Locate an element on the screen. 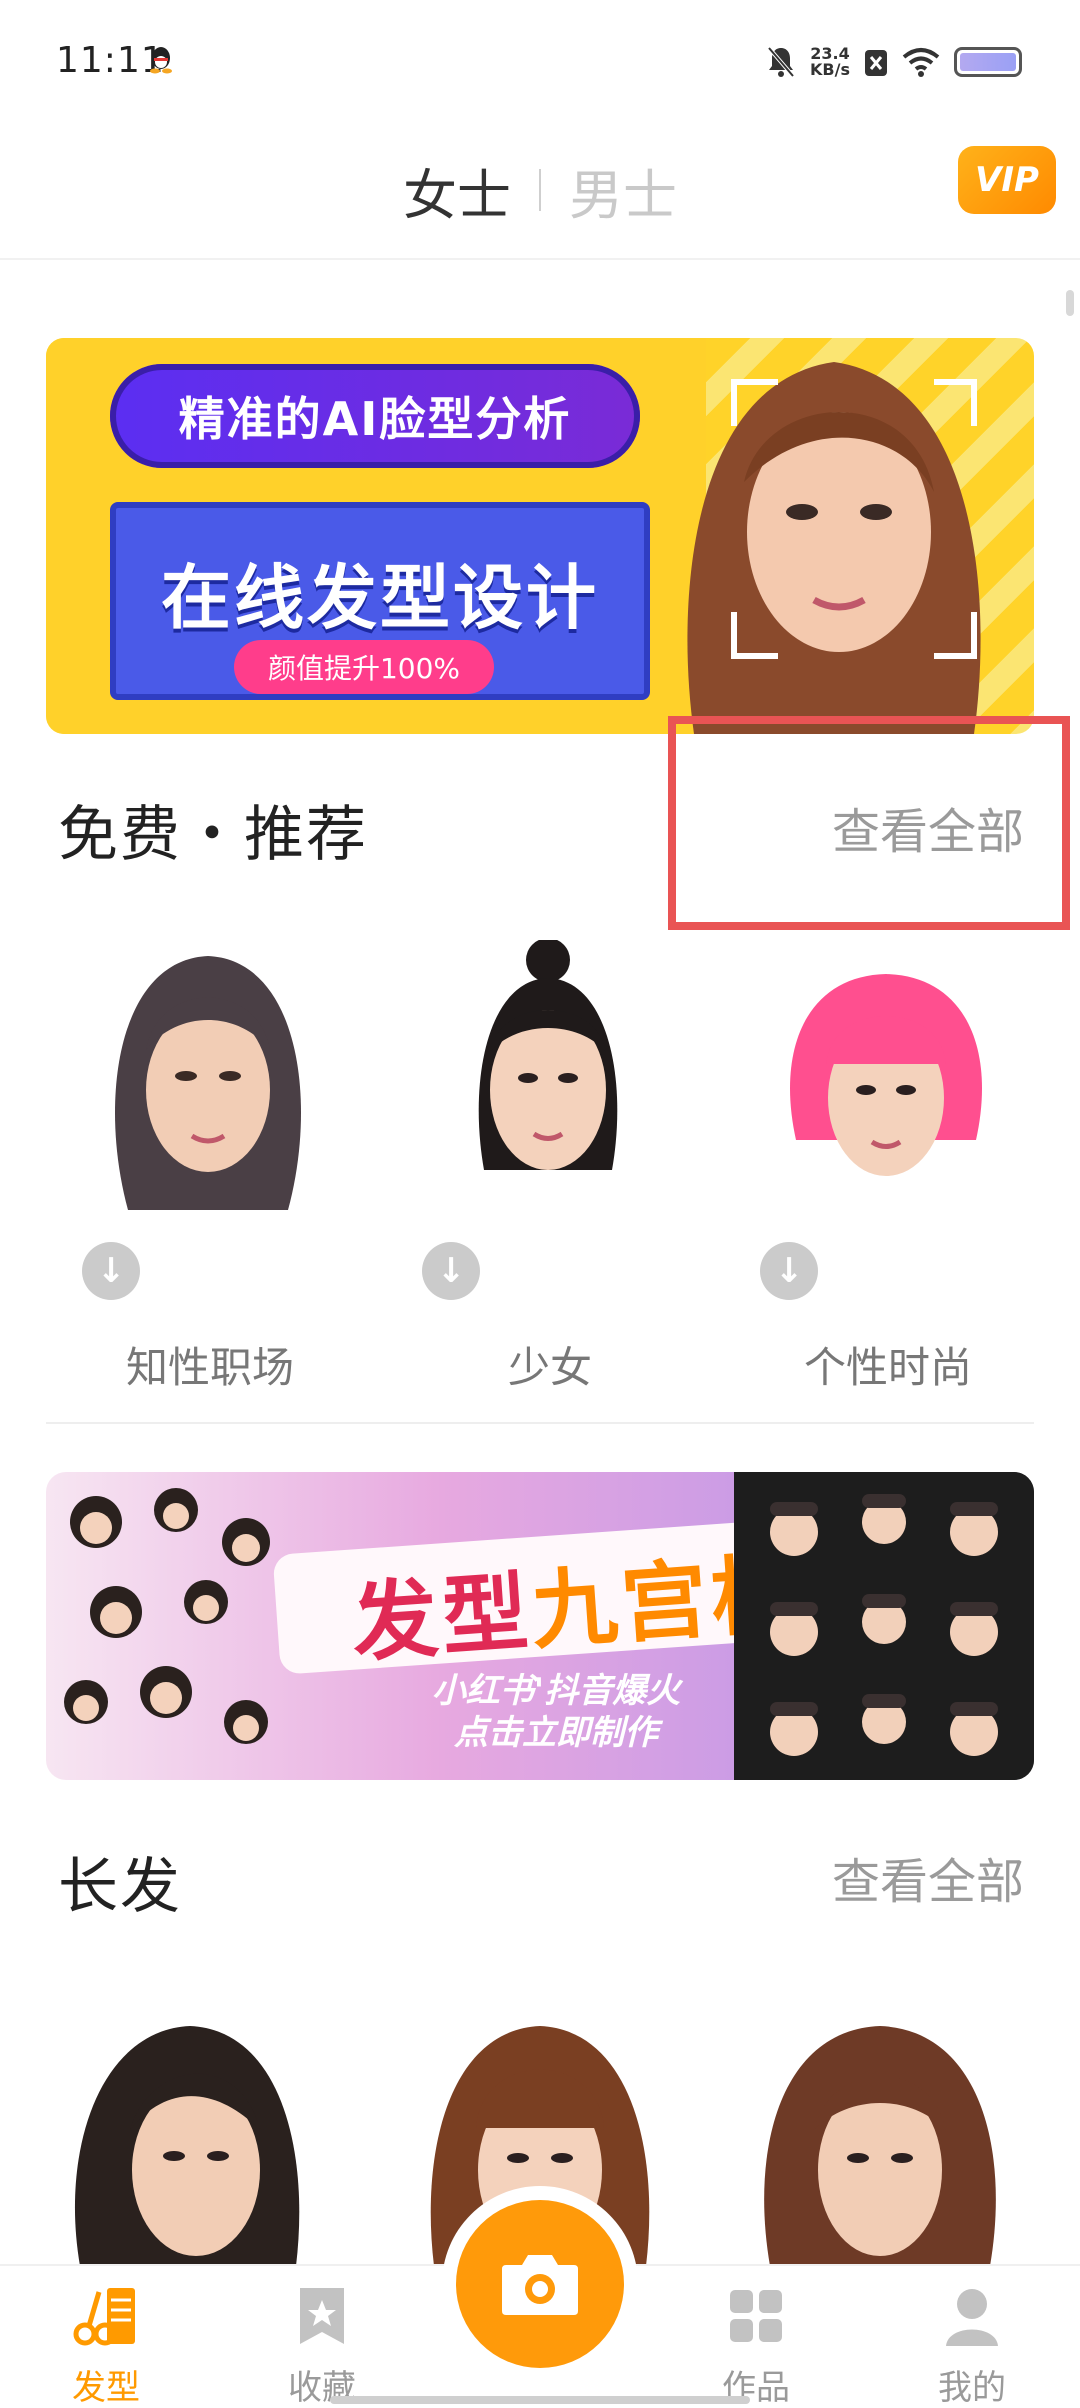 The image size is (1080, 2408). banner-title-part1: 发型 is located at coordinates (442, 1618).